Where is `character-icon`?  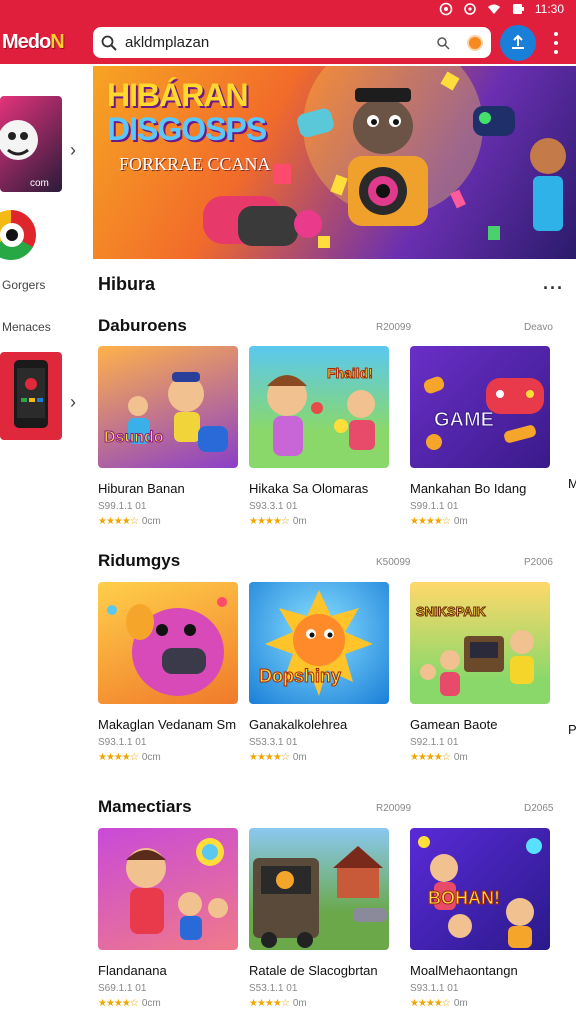 character-icon is located at coordinates (12, 235).